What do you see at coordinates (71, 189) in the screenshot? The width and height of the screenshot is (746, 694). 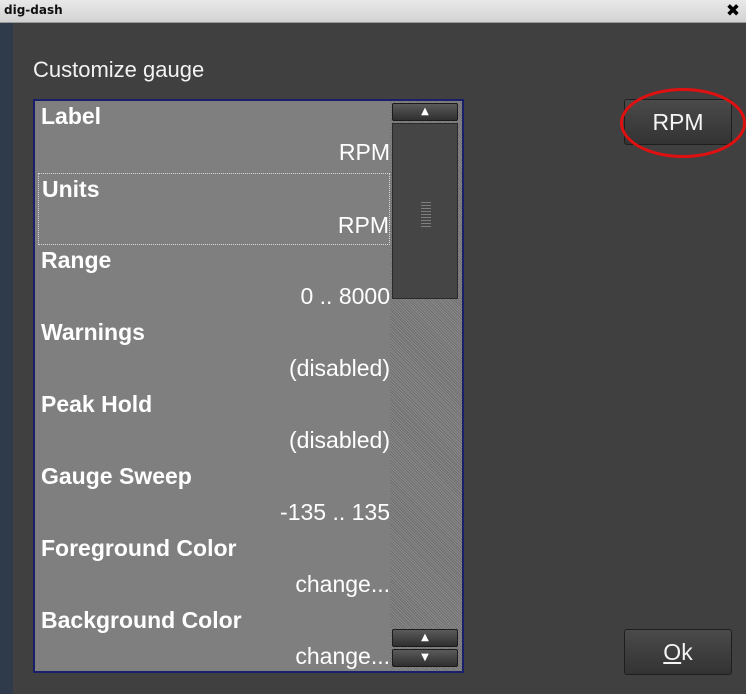 I see `item-name: Units` at bounding box center [71, 189].